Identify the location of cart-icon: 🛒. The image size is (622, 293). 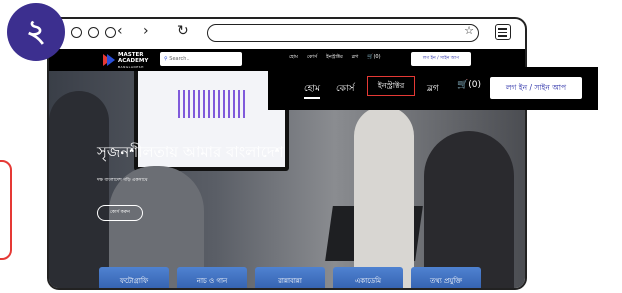
(463, 85).